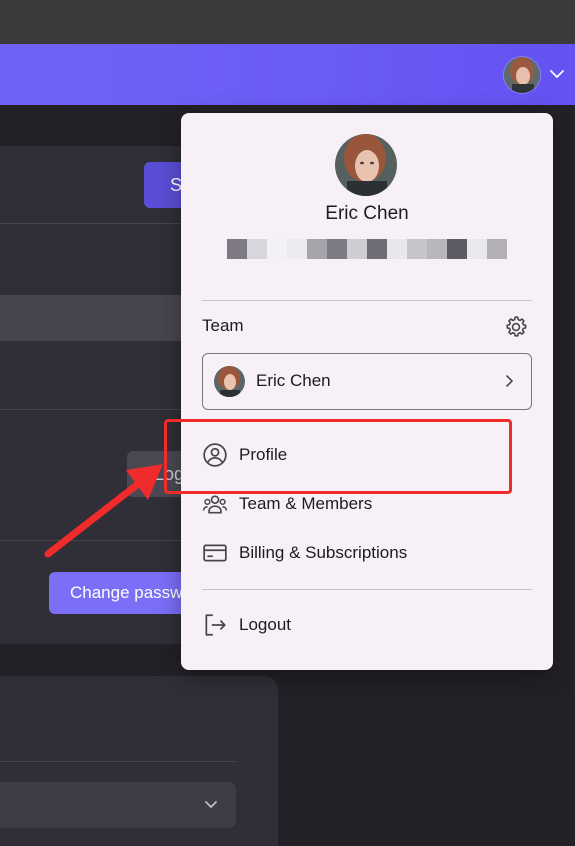 This screenshot has height=846, width=575. What do you see at coordinates (118, 805) in the screenshot?
I see `select-field` at bounding box center [118, 805].